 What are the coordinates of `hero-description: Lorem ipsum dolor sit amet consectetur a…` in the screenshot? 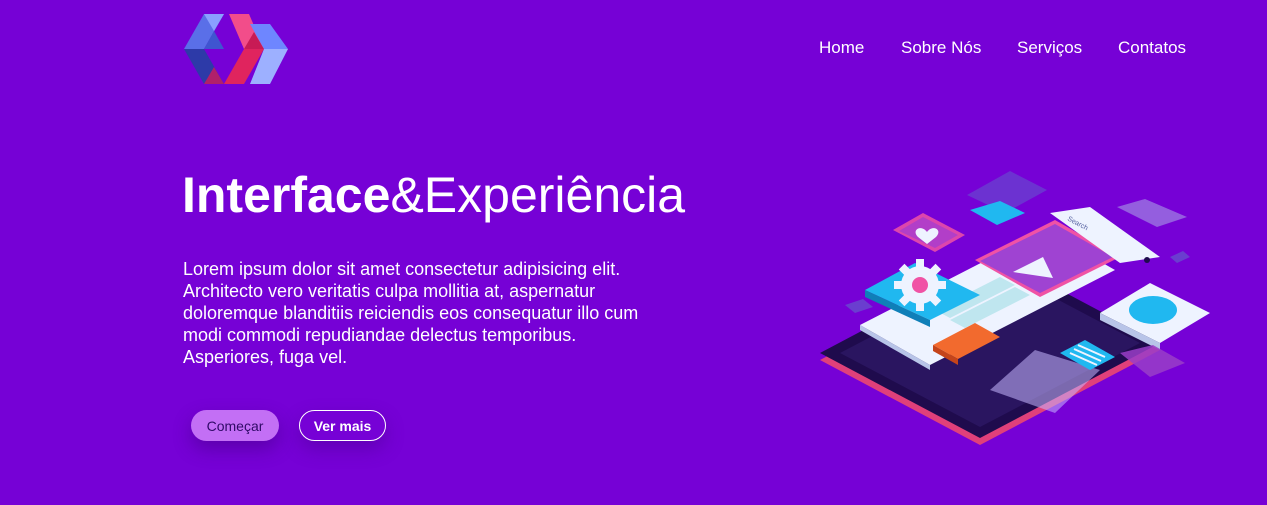 It's located at (411, 313).